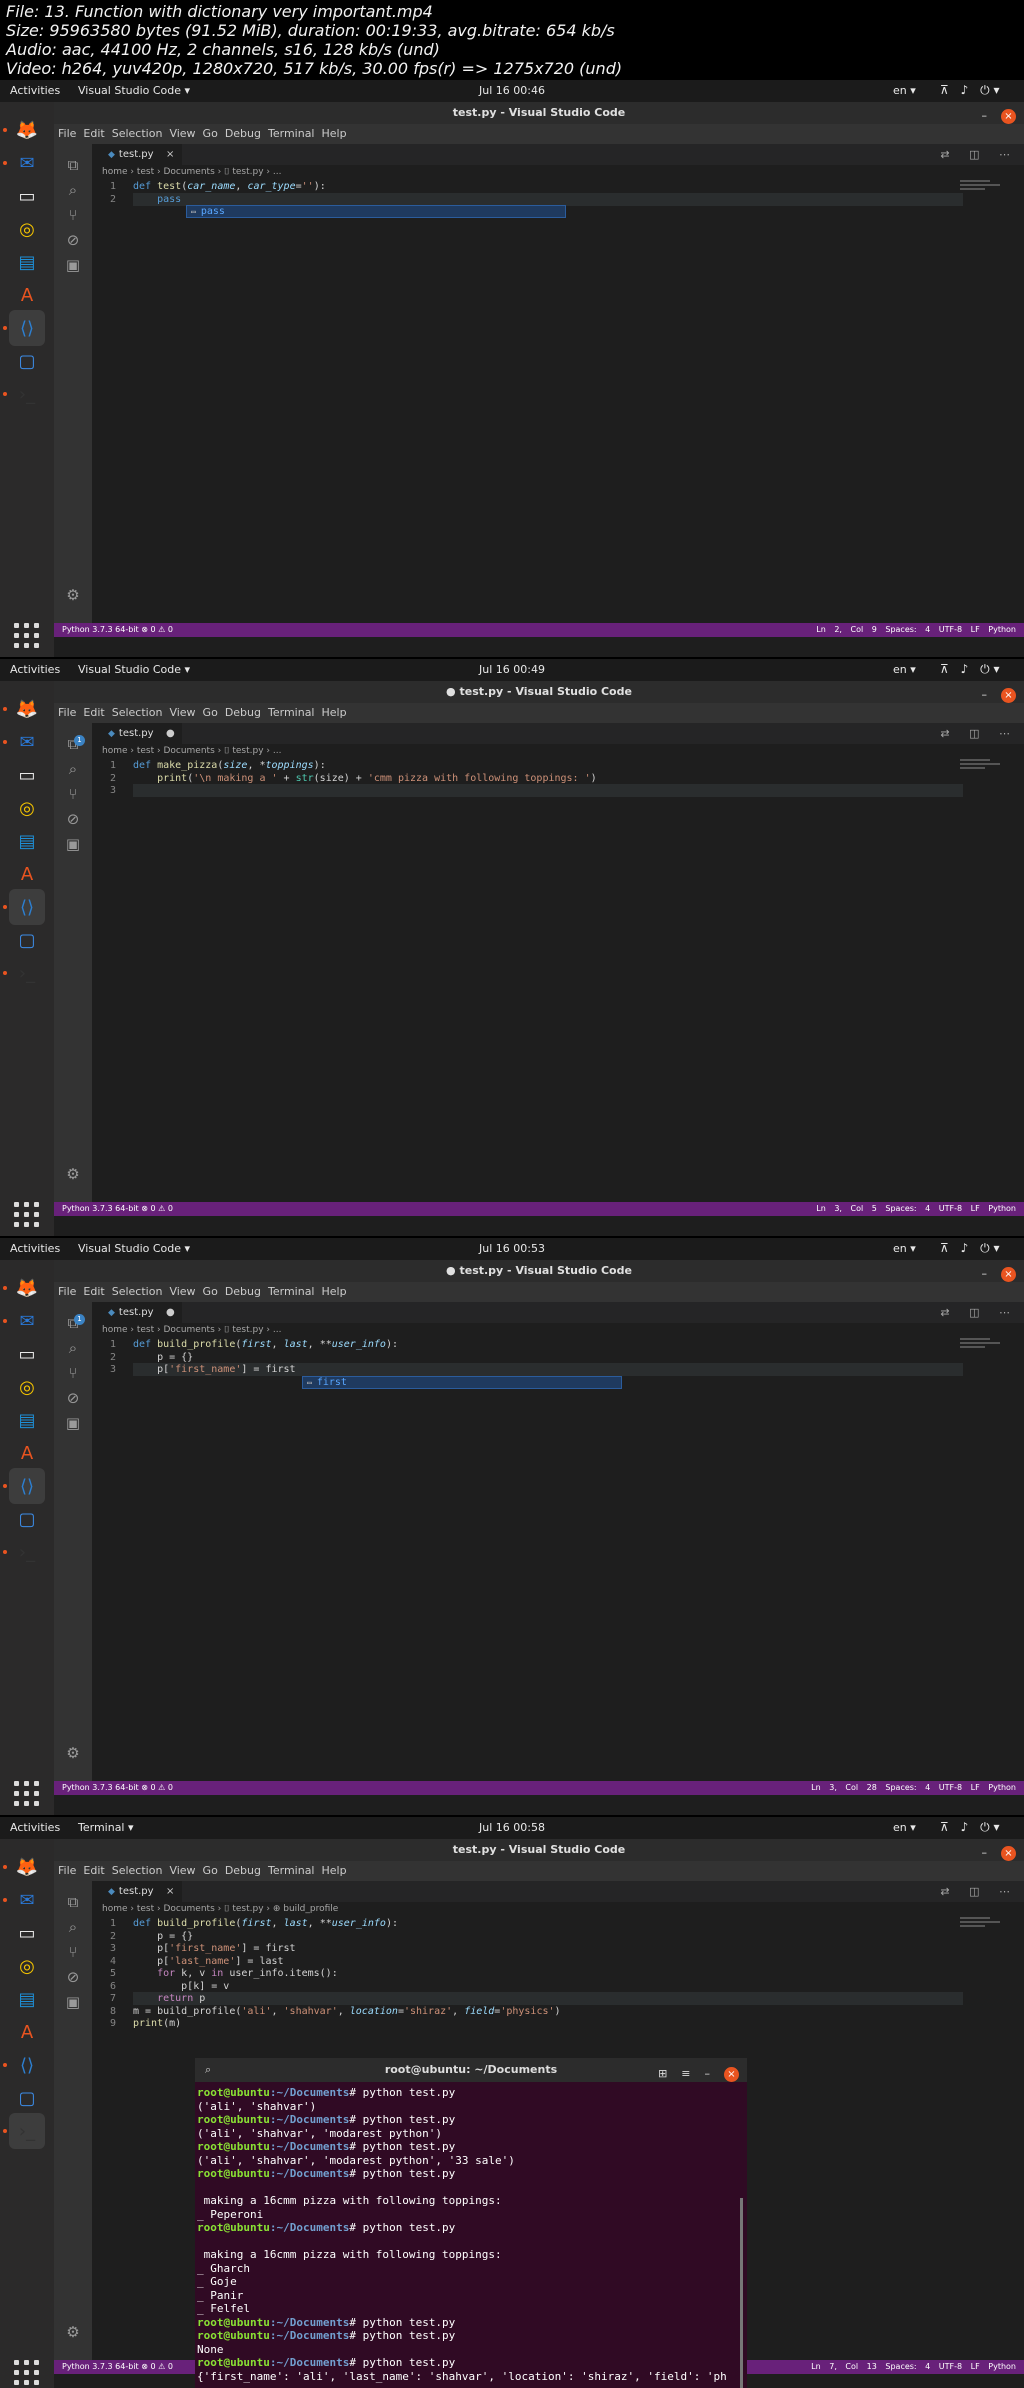  I want to click on autocomplete-suggestion: ▭ pass, so click(376, 211).